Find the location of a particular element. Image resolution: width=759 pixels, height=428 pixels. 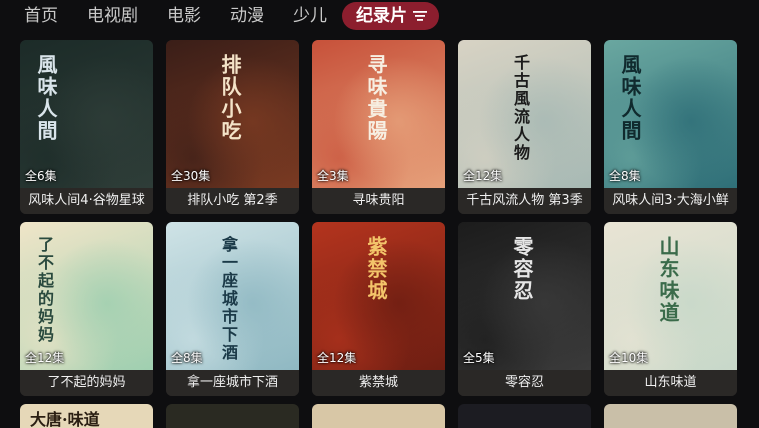

episode-count: 全30集 is located at coordinates (191, 176).